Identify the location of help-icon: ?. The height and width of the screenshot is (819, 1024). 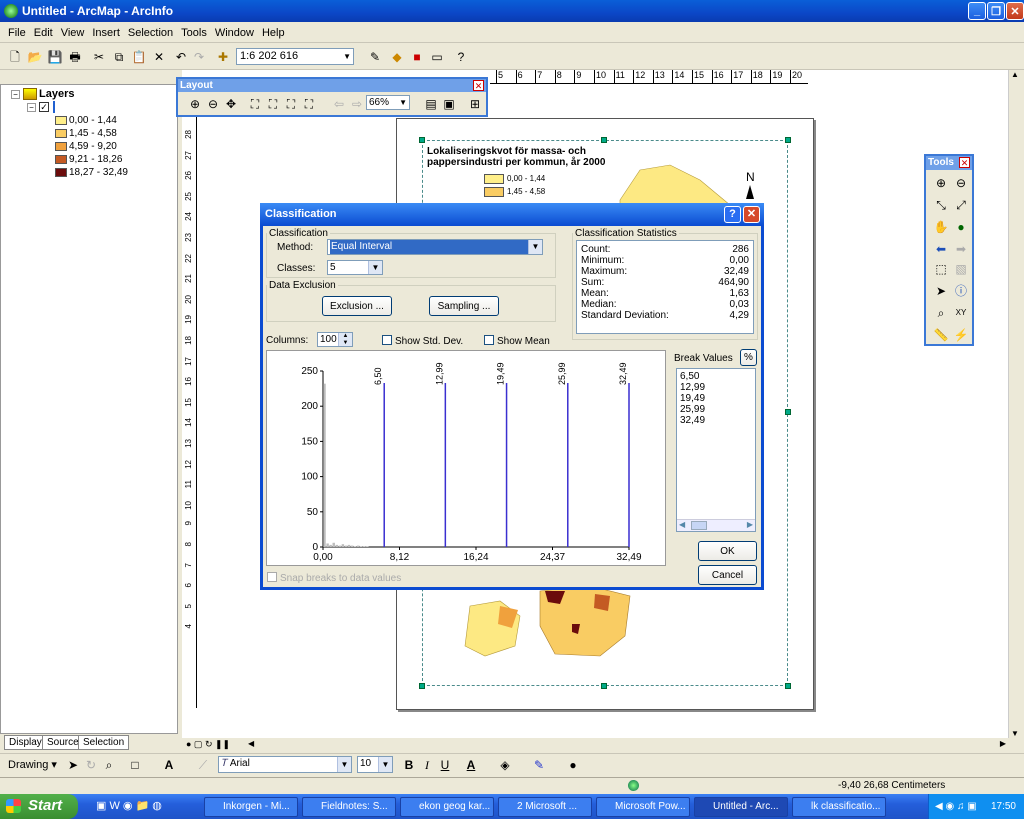
(732, 214).